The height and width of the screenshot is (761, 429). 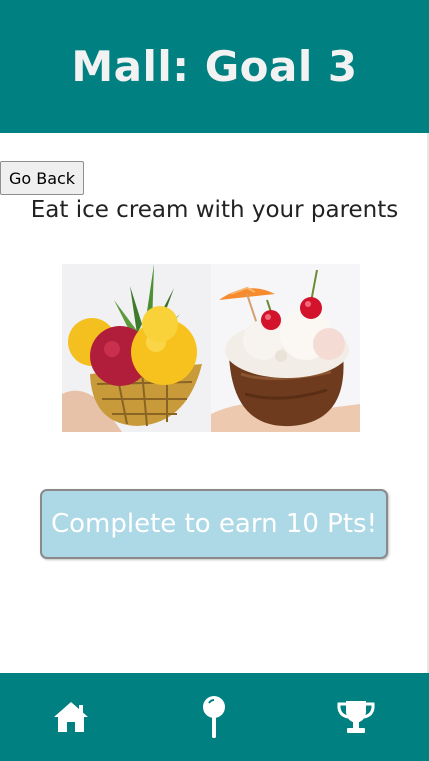 What do you see at coordinates (214, 210) in the screenshot?
I see `goal-description: Eat ice cream with your parents` at bounding box center [214, 210].